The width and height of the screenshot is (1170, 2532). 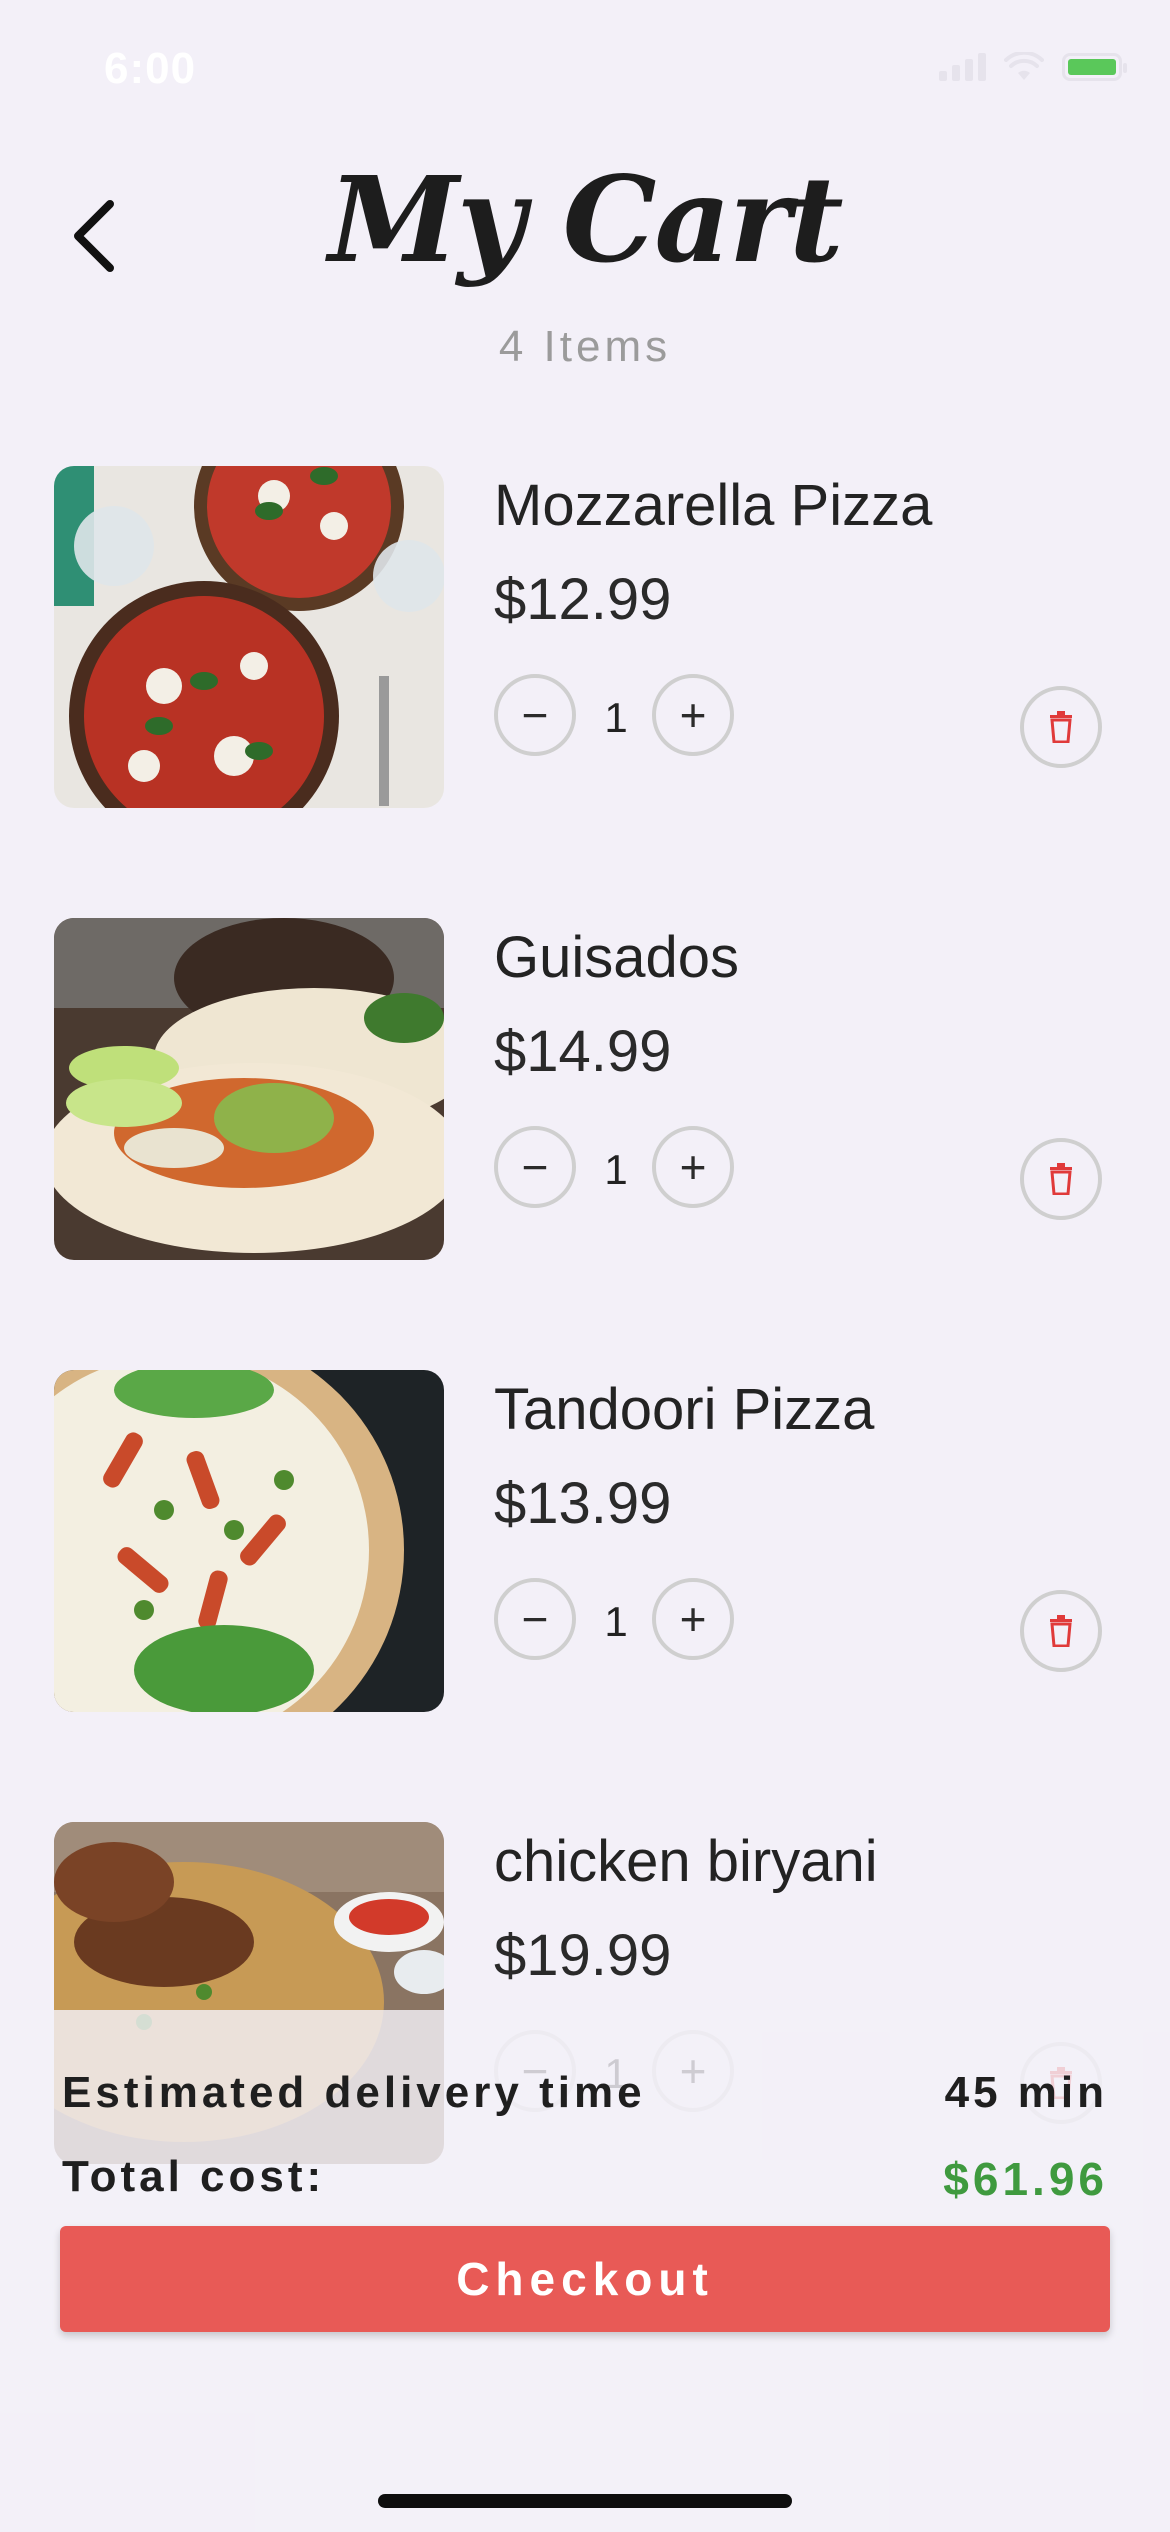 I want to click on total-value: $61.96, so click(x=1025, y=2179).